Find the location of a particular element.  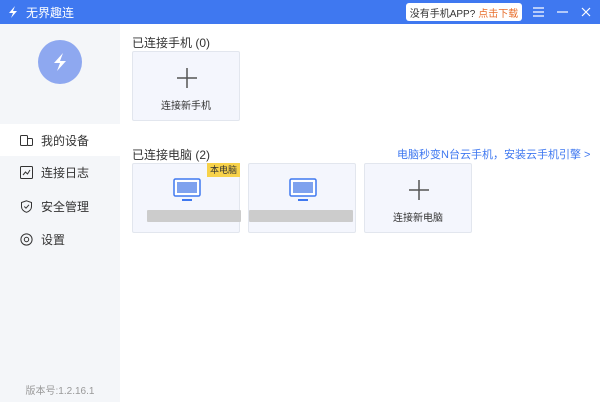

close-icon is located at coordinates (586, 12).